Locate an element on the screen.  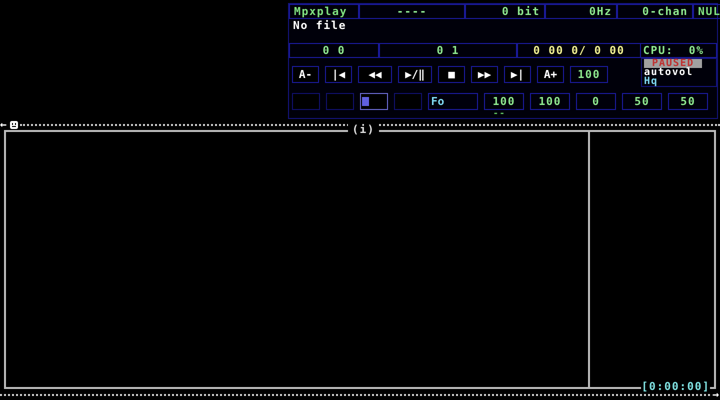
transport-button: ▶/‖ is located at coordinates (415, 74).